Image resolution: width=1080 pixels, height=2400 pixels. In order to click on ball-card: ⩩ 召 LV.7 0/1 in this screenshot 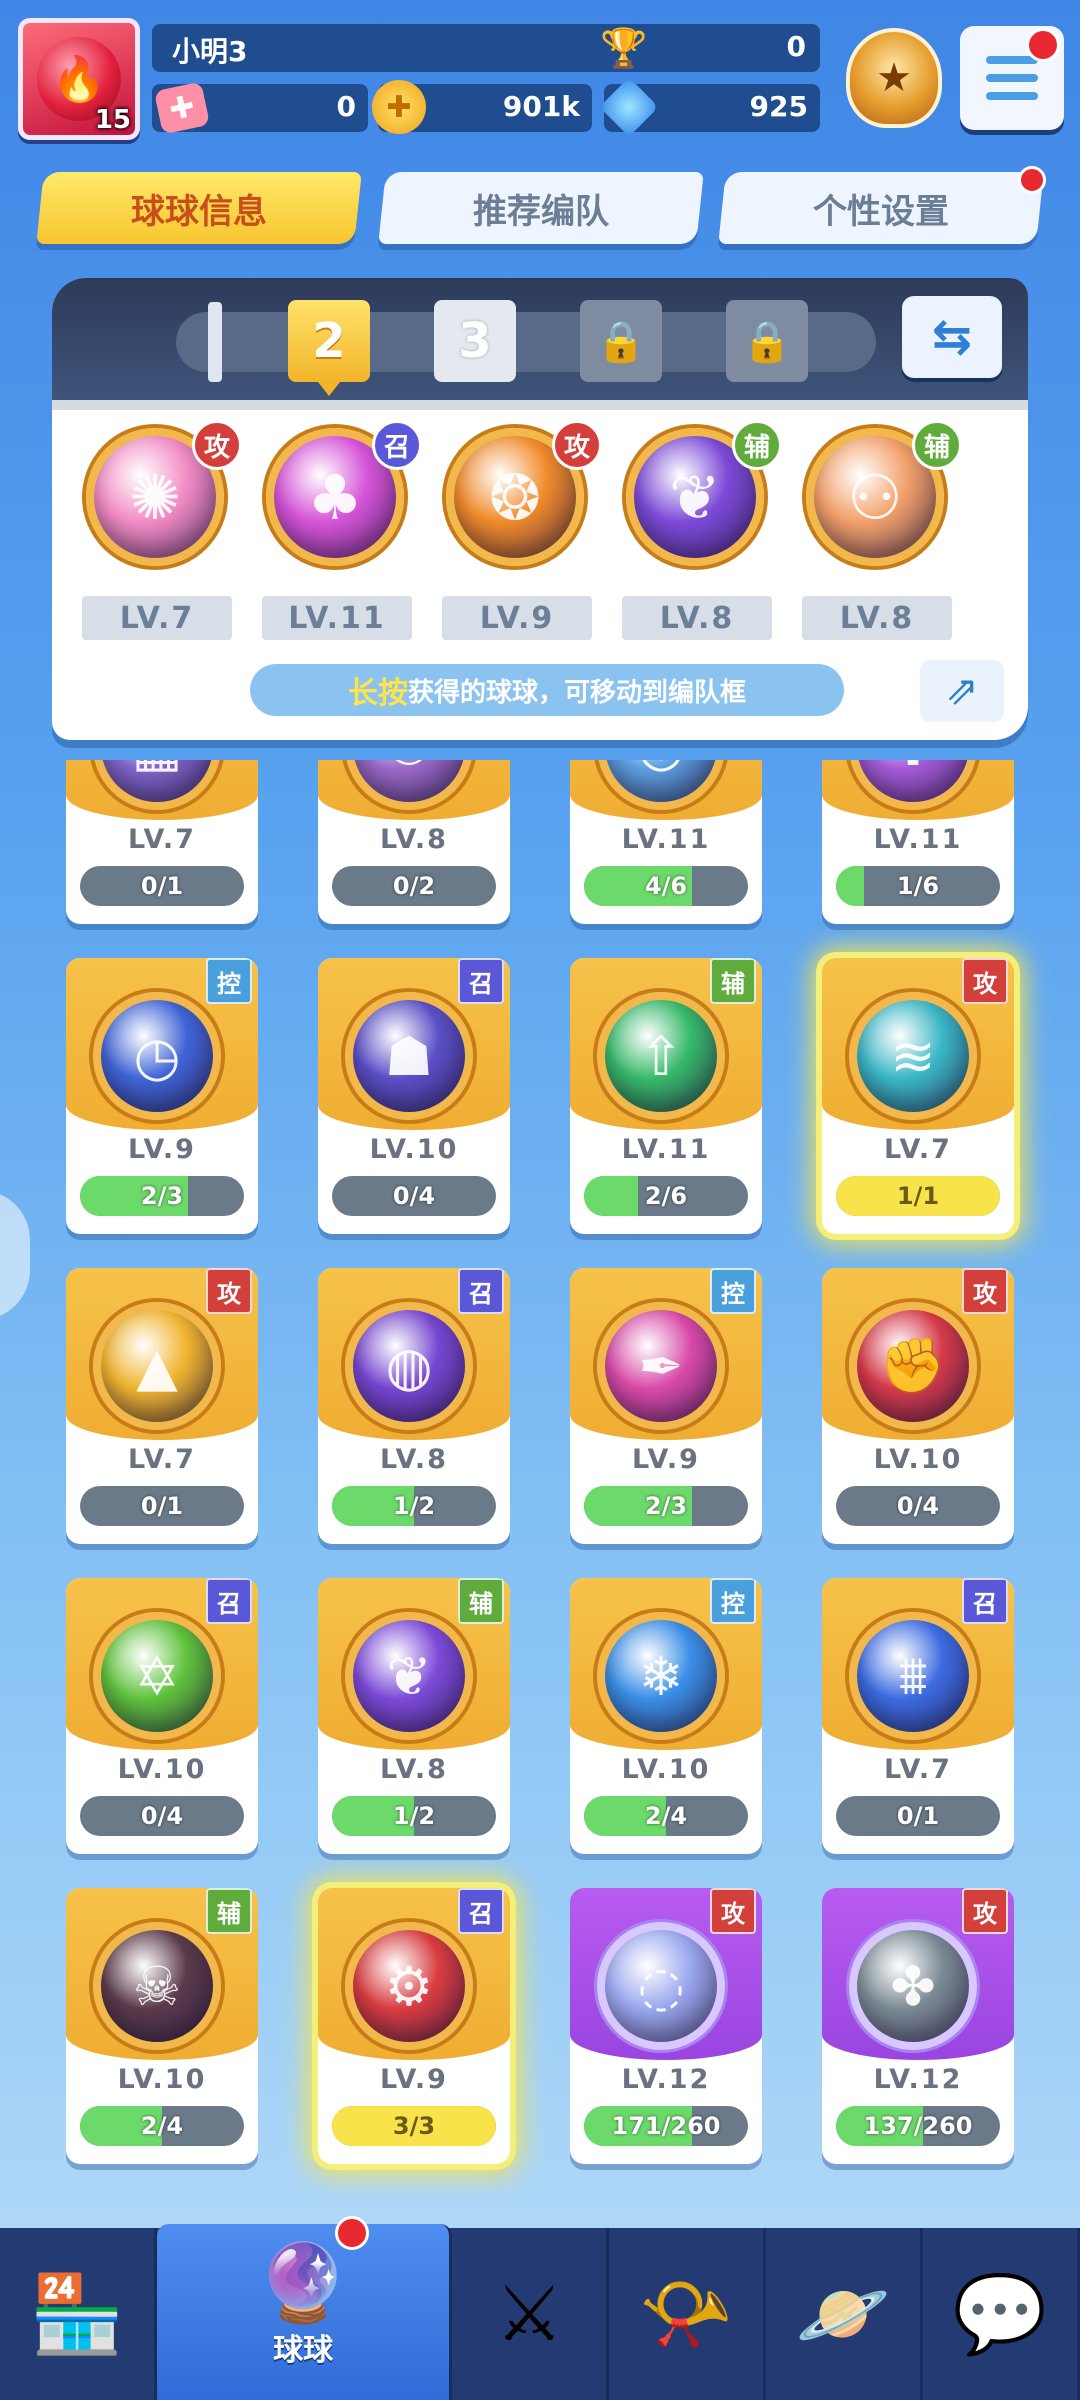, I will do `click(918, 1716)`.